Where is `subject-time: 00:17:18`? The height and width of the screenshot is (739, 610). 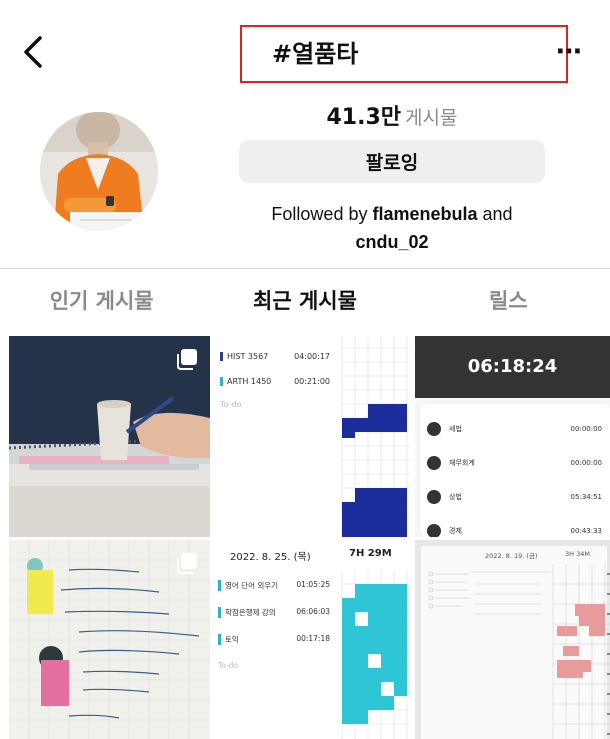
subject-time: 00:17:18 is located at coordinates (313, 638).